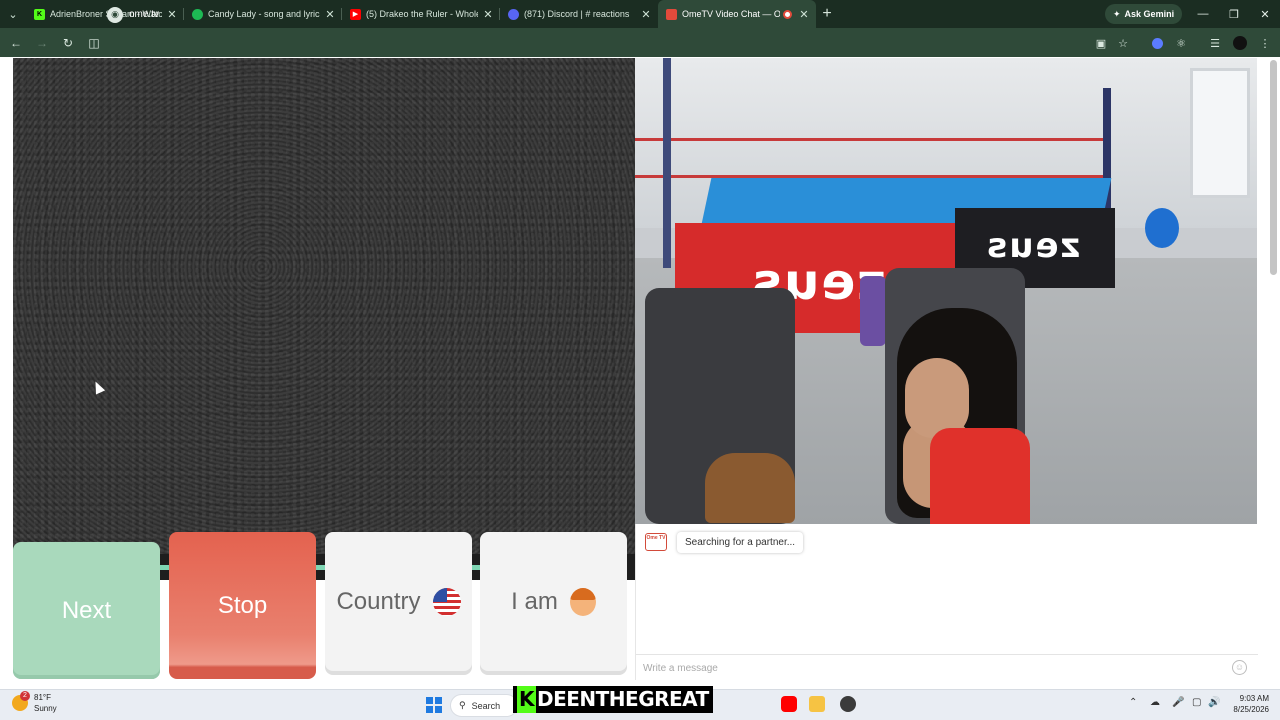  I want to click on app-taskbar-icon, so click(848, 704).